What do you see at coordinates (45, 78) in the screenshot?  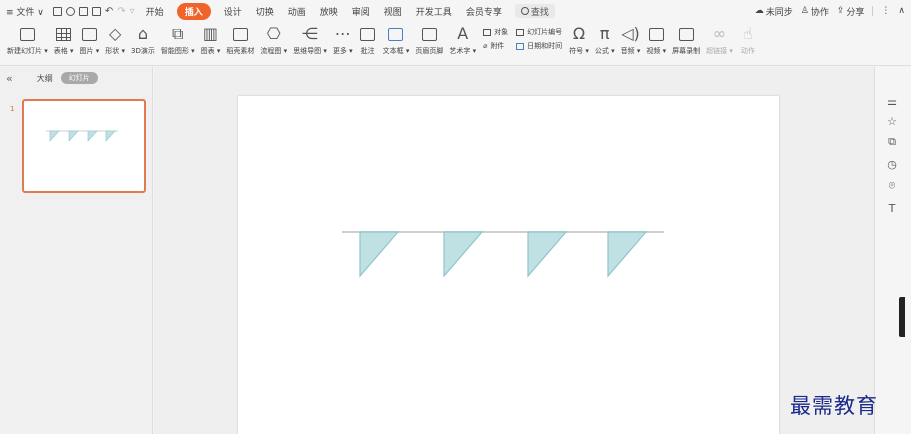 I see `tab-outline: 大纲` at bounding box center [45, 78].